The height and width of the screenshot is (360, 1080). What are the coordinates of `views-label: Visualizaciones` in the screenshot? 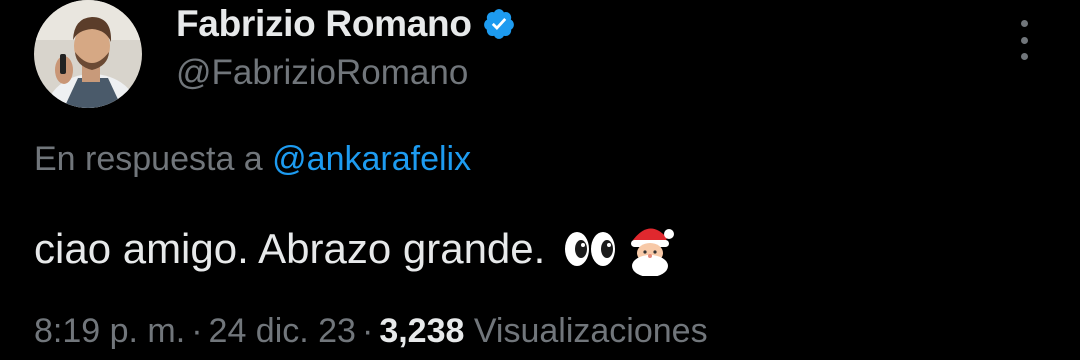 It's located at (591, 331).